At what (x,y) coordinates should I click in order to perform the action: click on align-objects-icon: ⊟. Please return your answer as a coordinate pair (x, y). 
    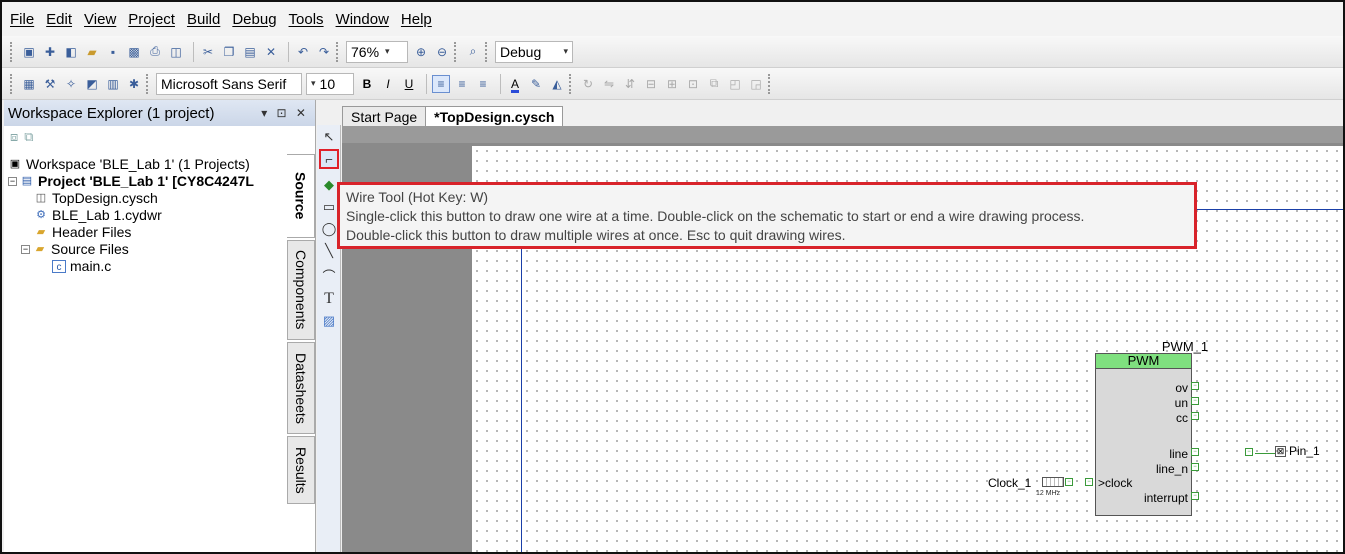
    Looking at the image, I should click on (651, 84).